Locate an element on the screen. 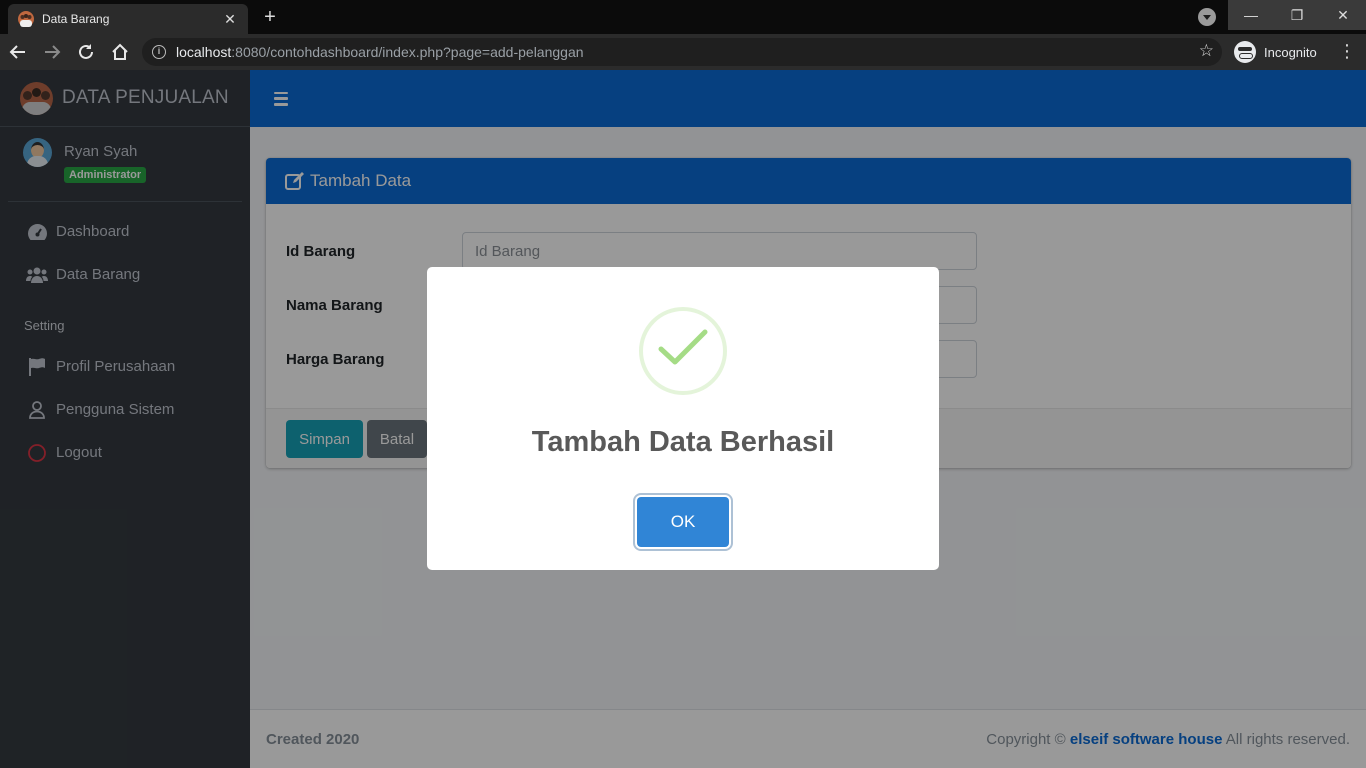  url-host: localhost is located at coordinates (204, 52).